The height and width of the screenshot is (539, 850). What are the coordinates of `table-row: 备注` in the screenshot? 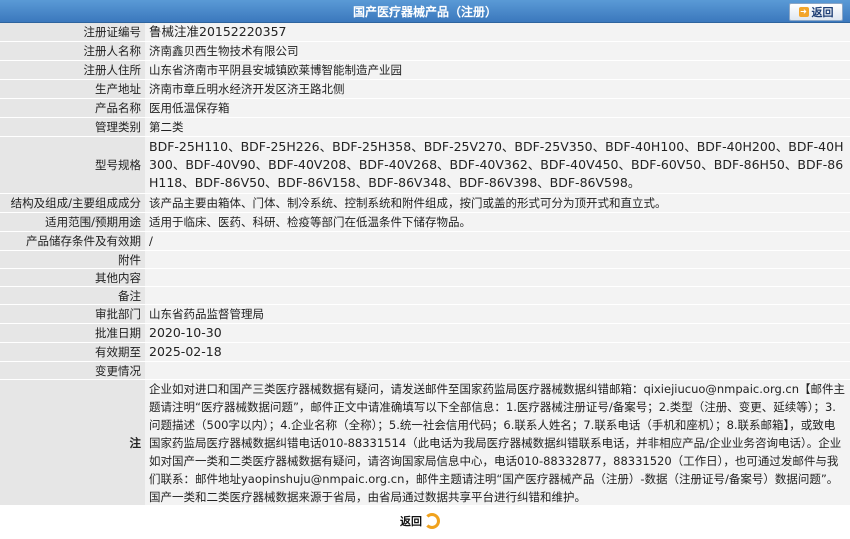 It's located at (425, 295).